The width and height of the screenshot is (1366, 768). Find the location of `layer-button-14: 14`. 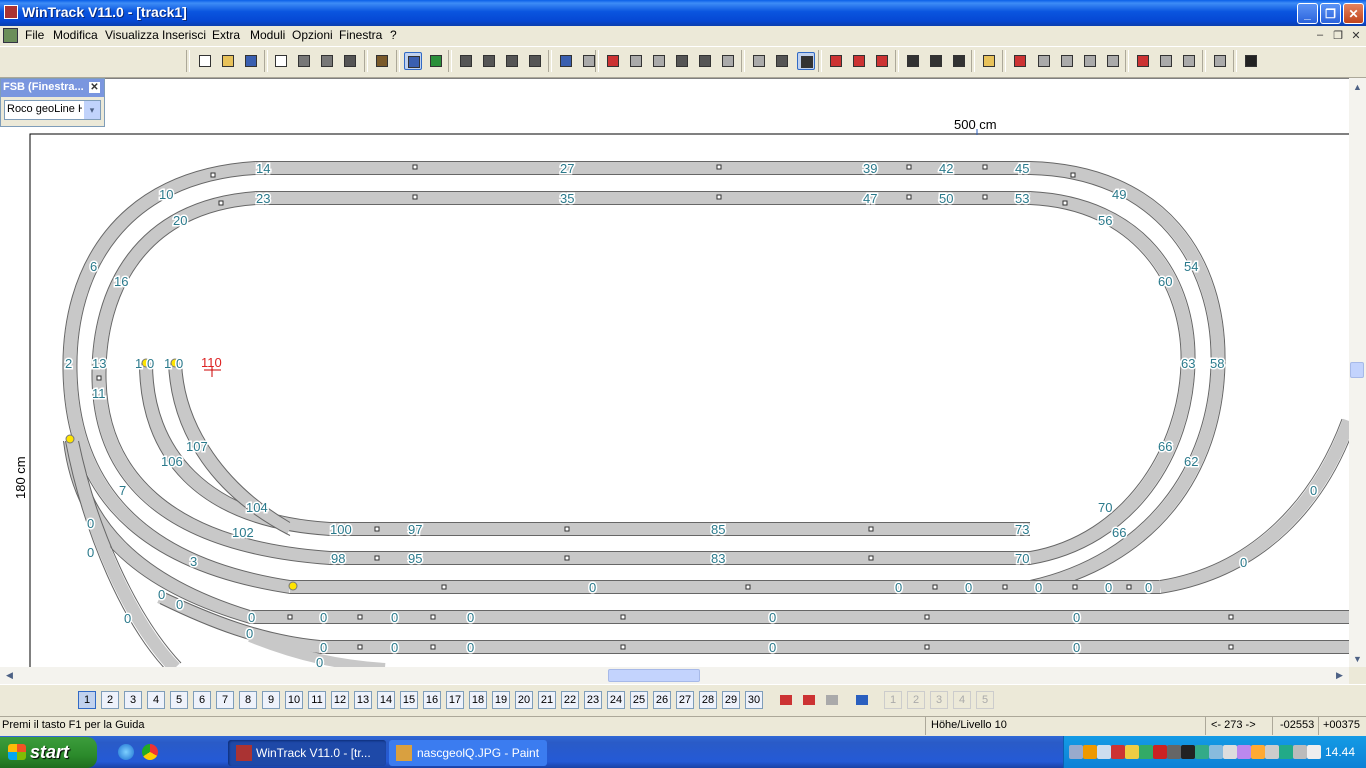

layer-button-14: 14 is located at coordinates (386, 700).